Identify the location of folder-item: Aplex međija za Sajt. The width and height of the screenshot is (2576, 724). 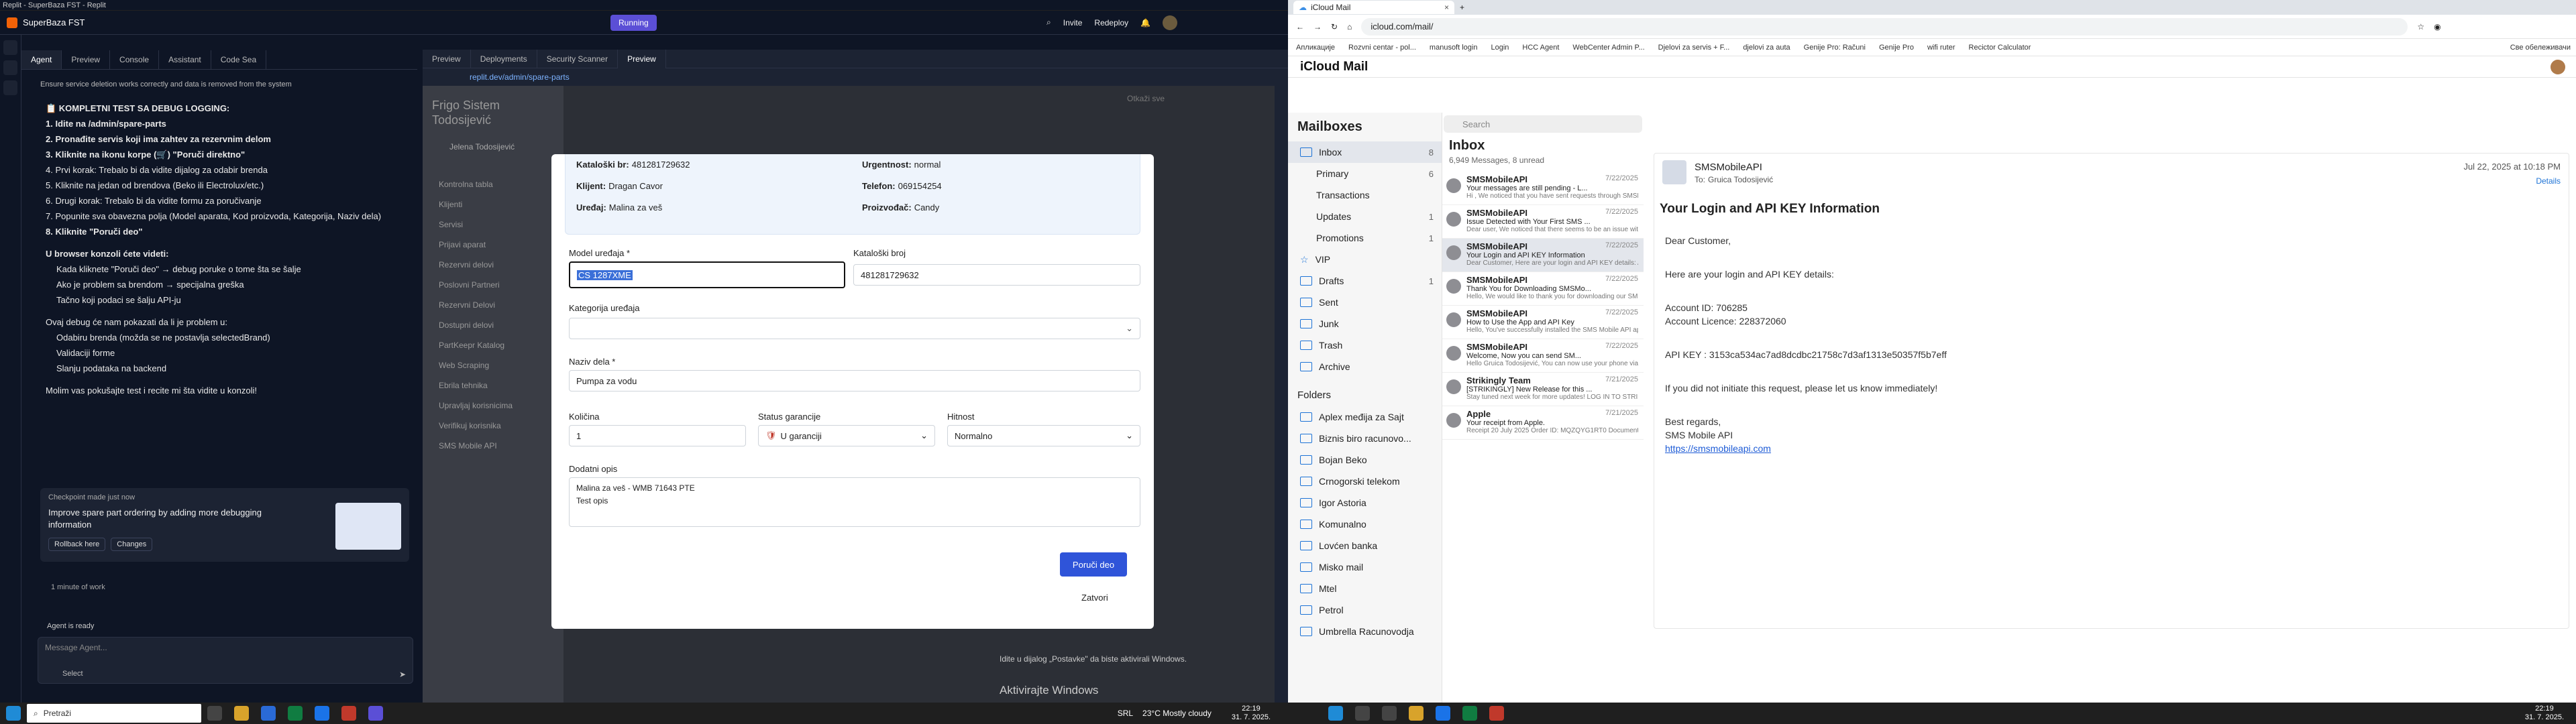
(1365, 417).